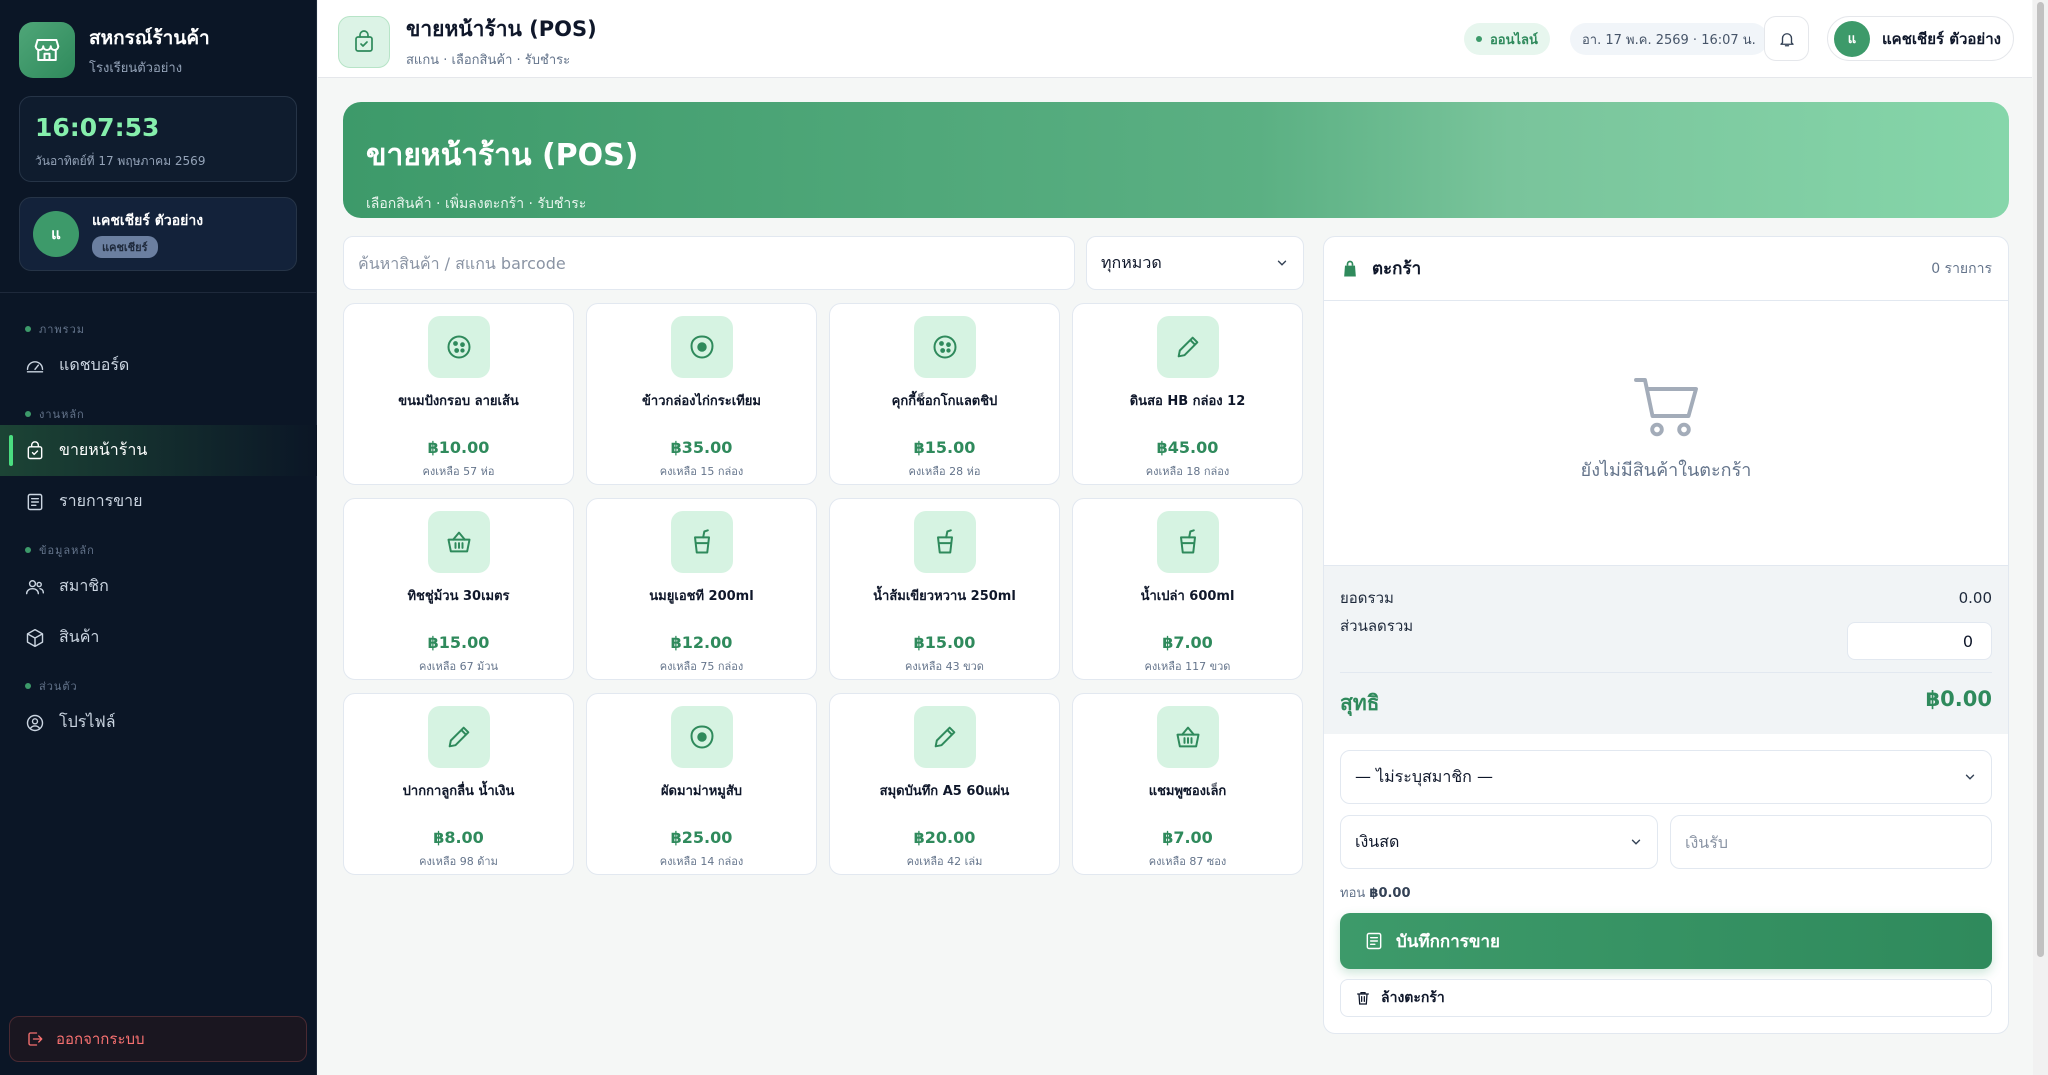 This screenshot has height=1075, width=2048. What do you see at coordinates (1919, 641) in the screenshot?
I see `discount-input` at bounding box center [1919, 641].